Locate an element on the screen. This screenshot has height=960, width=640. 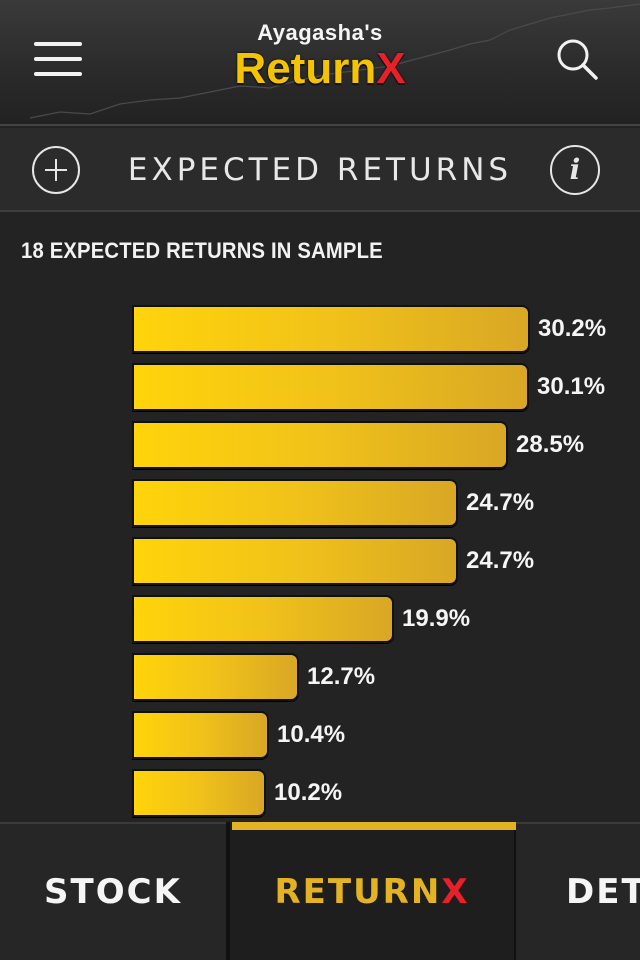
search-icon is located at coordinates (577, 59).